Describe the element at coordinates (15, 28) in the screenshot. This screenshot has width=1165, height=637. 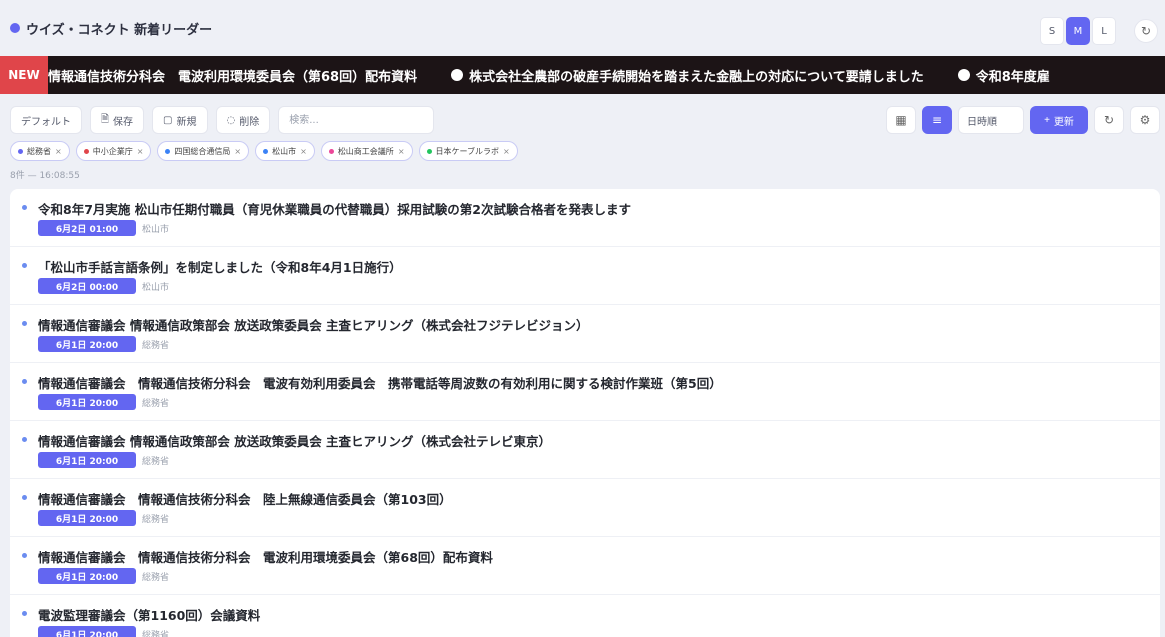
I see `brand-dot-icon` at that location.